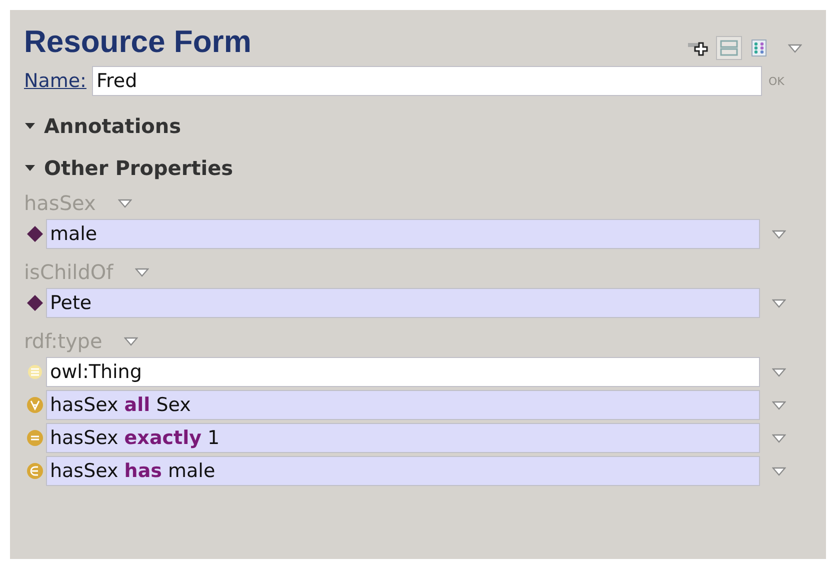  What do you see at coordinates (795, 48) in the screenshot?
I see `view-menu-icon` at bounding box center [795, 48].